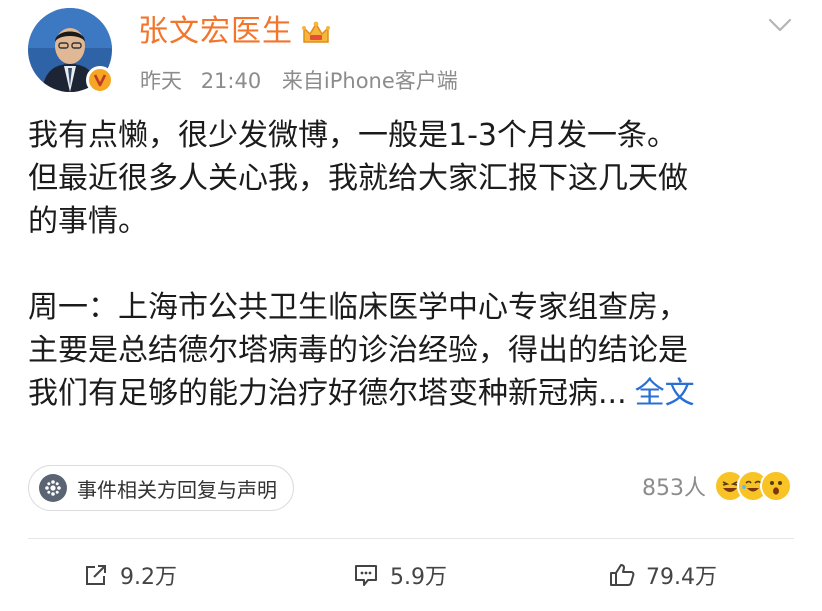 The image size is (822, 611). What do you see at coordinates (366, 575) in the screenshot?
I see `comment-icon` at bounding box center [366, 575].